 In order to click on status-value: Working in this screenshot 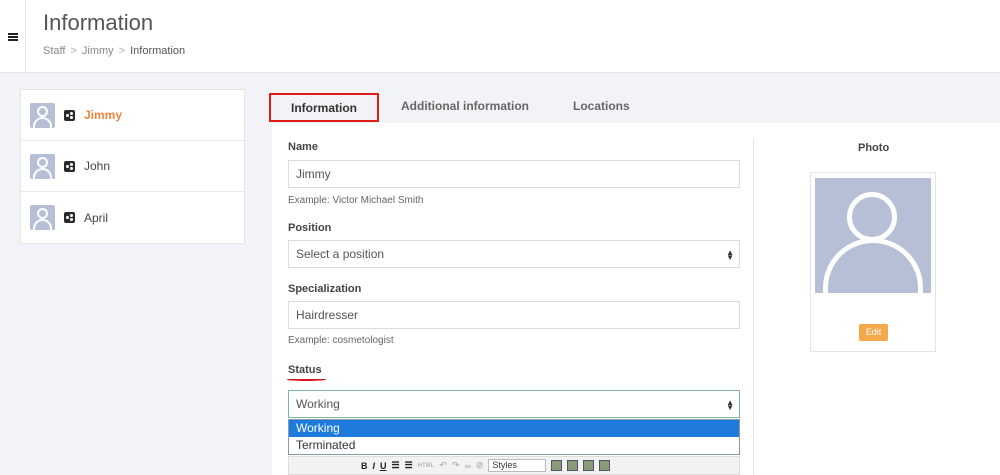, I will do `click(318, 404)`.